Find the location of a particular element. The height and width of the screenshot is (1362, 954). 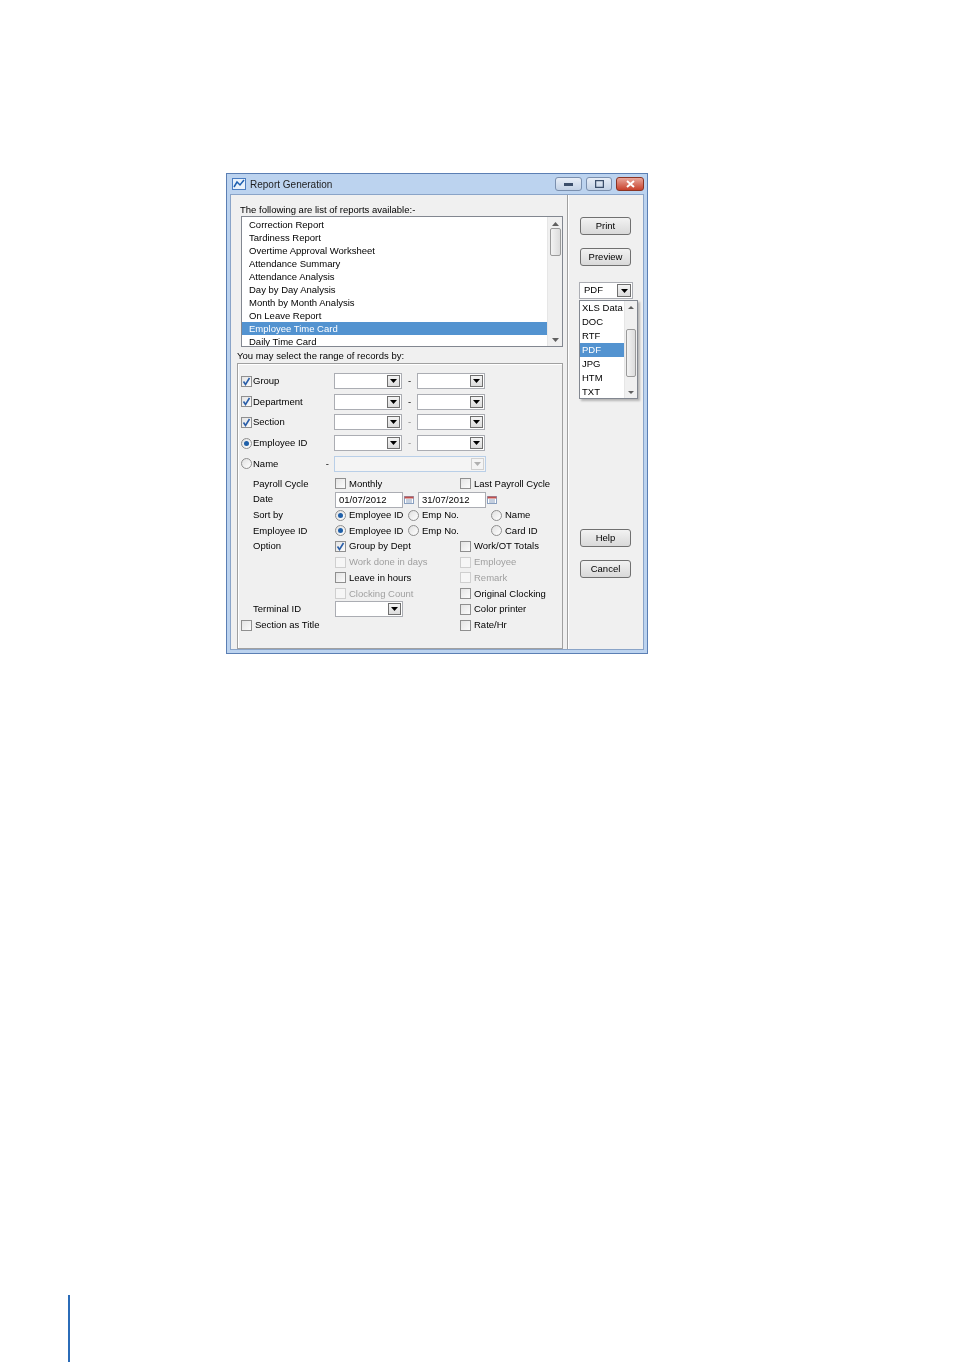

maximize-button is located at coordinates (599, 184).